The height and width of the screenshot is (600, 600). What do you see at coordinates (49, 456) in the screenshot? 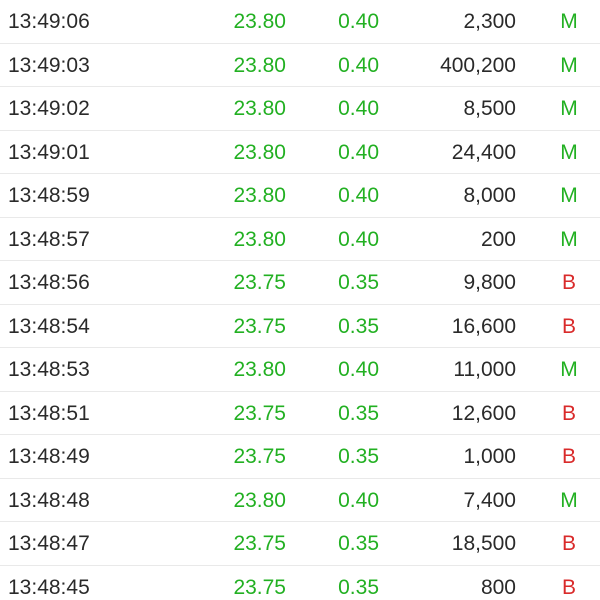
I see `trade-time: 13:48:49` at bounding box center [49, 456].